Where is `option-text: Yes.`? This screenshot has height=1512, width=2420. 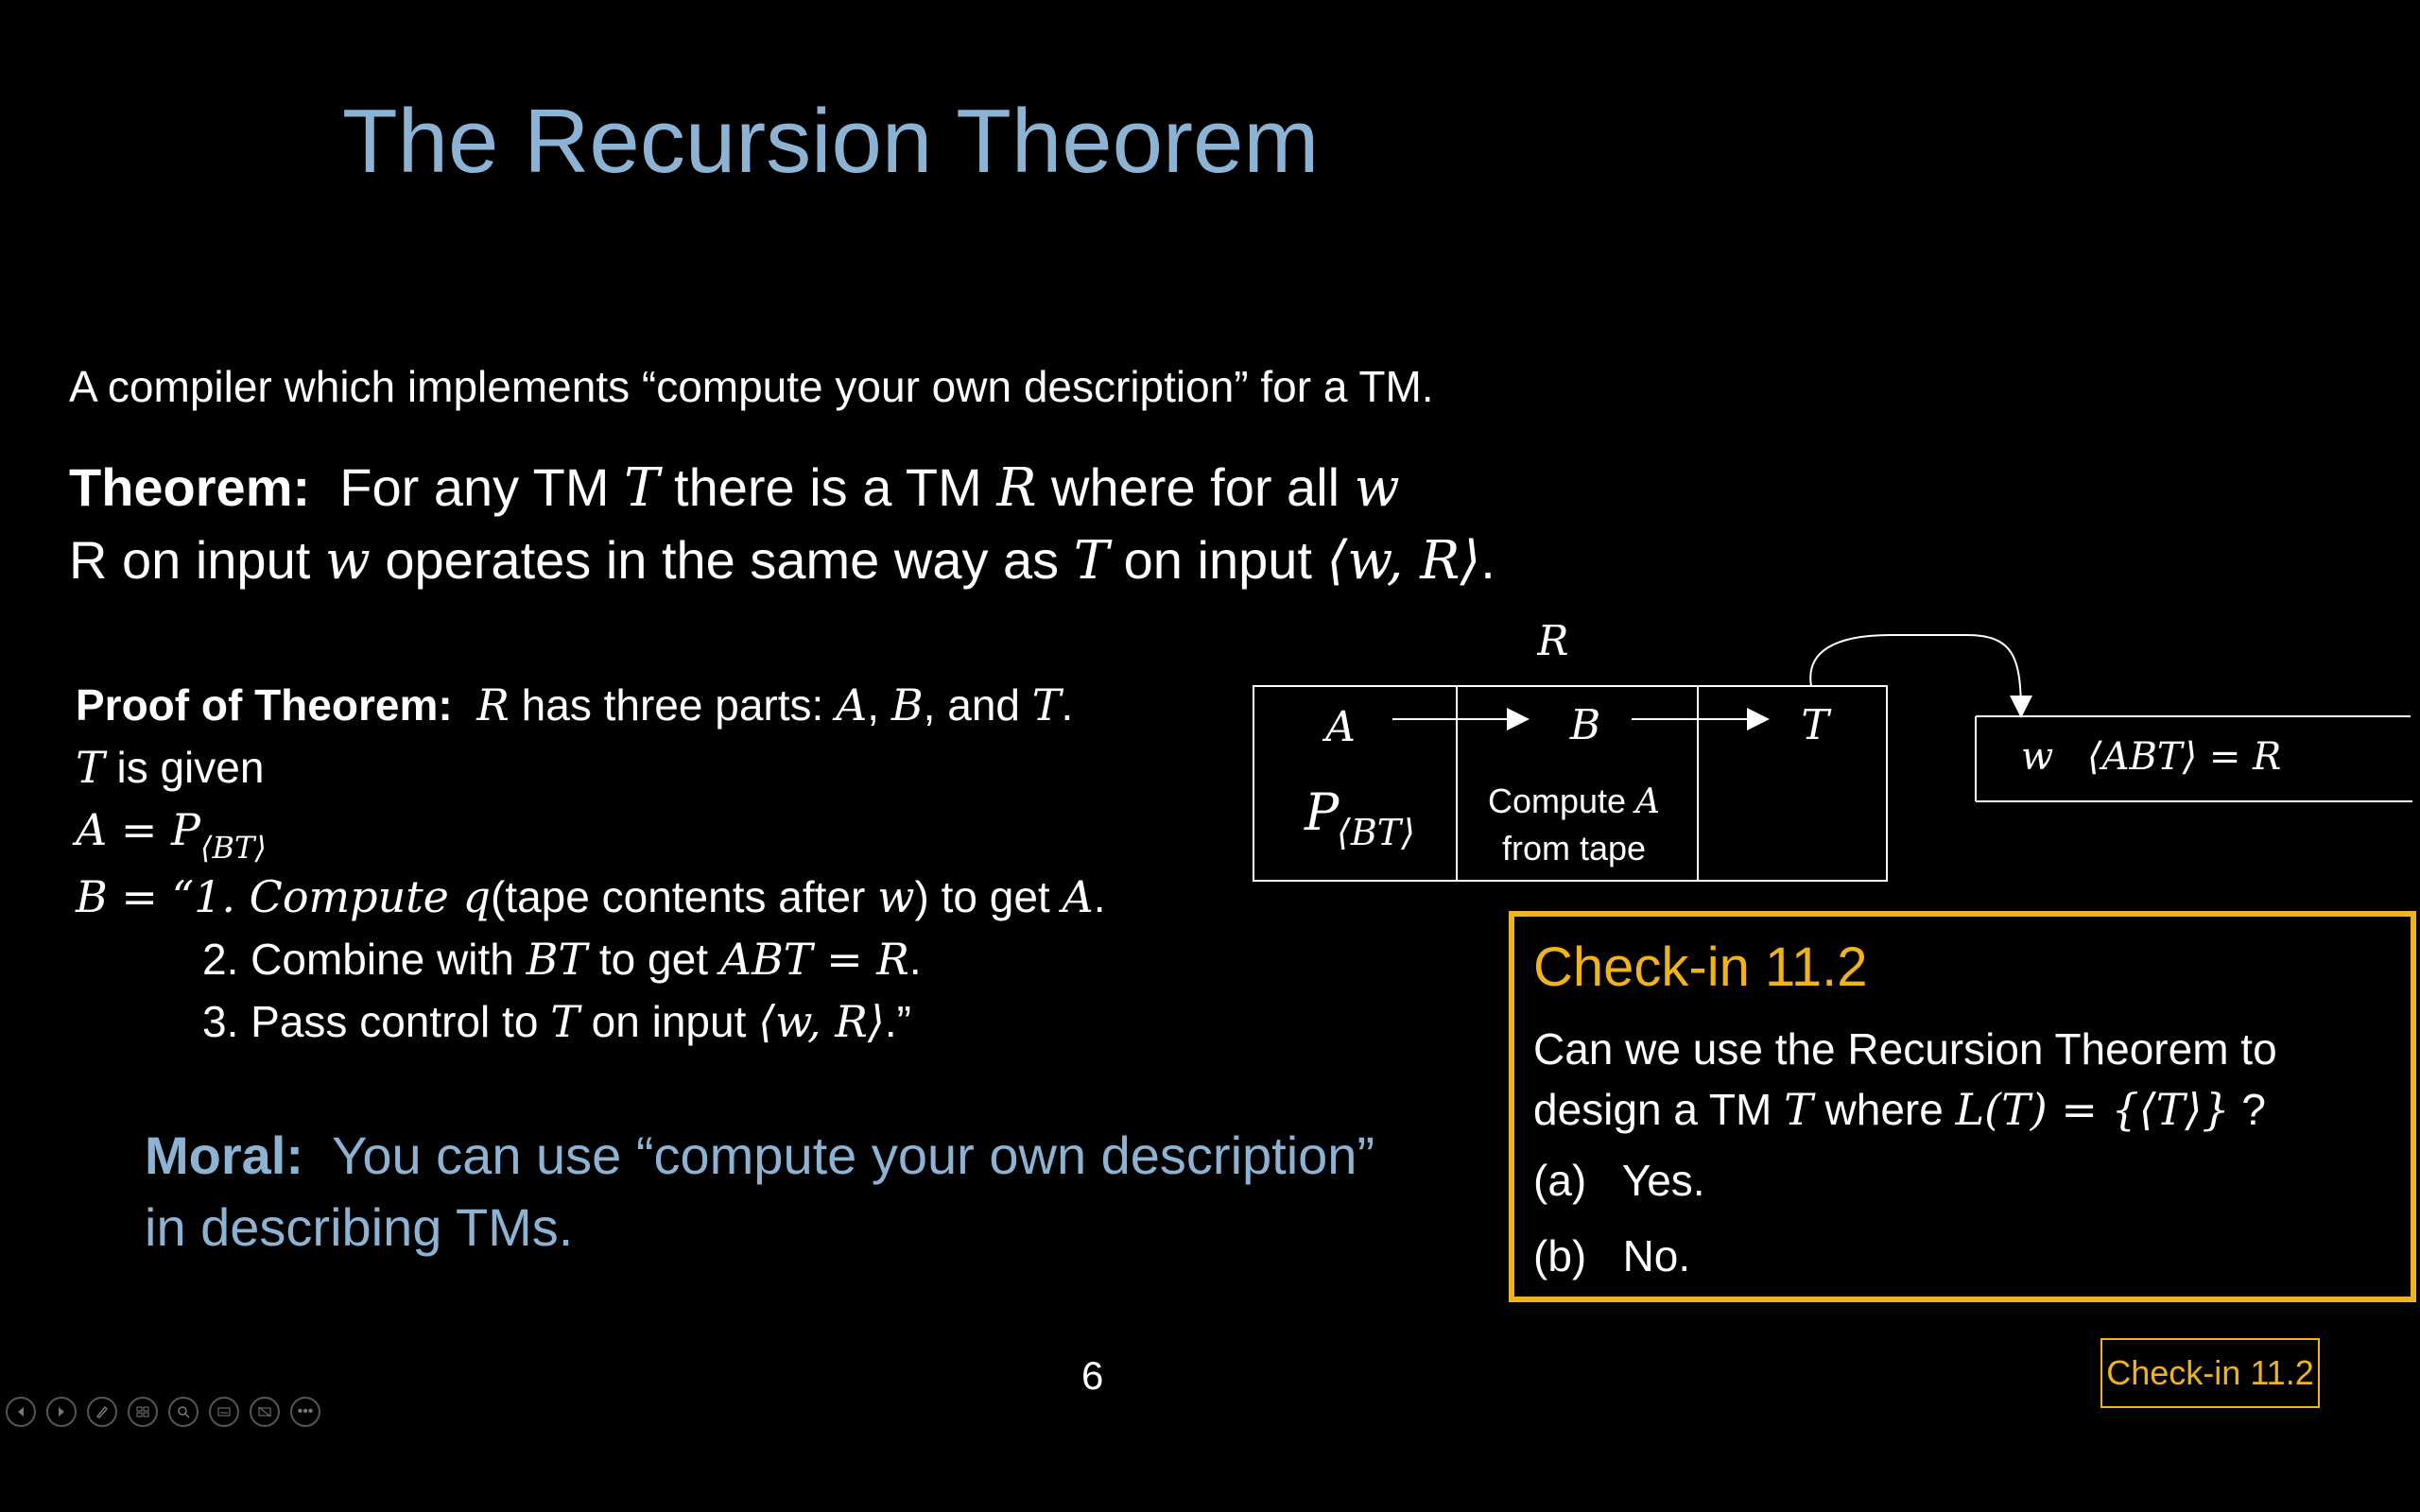 option-text: Yes. is located at coordinates (1663, 1180).